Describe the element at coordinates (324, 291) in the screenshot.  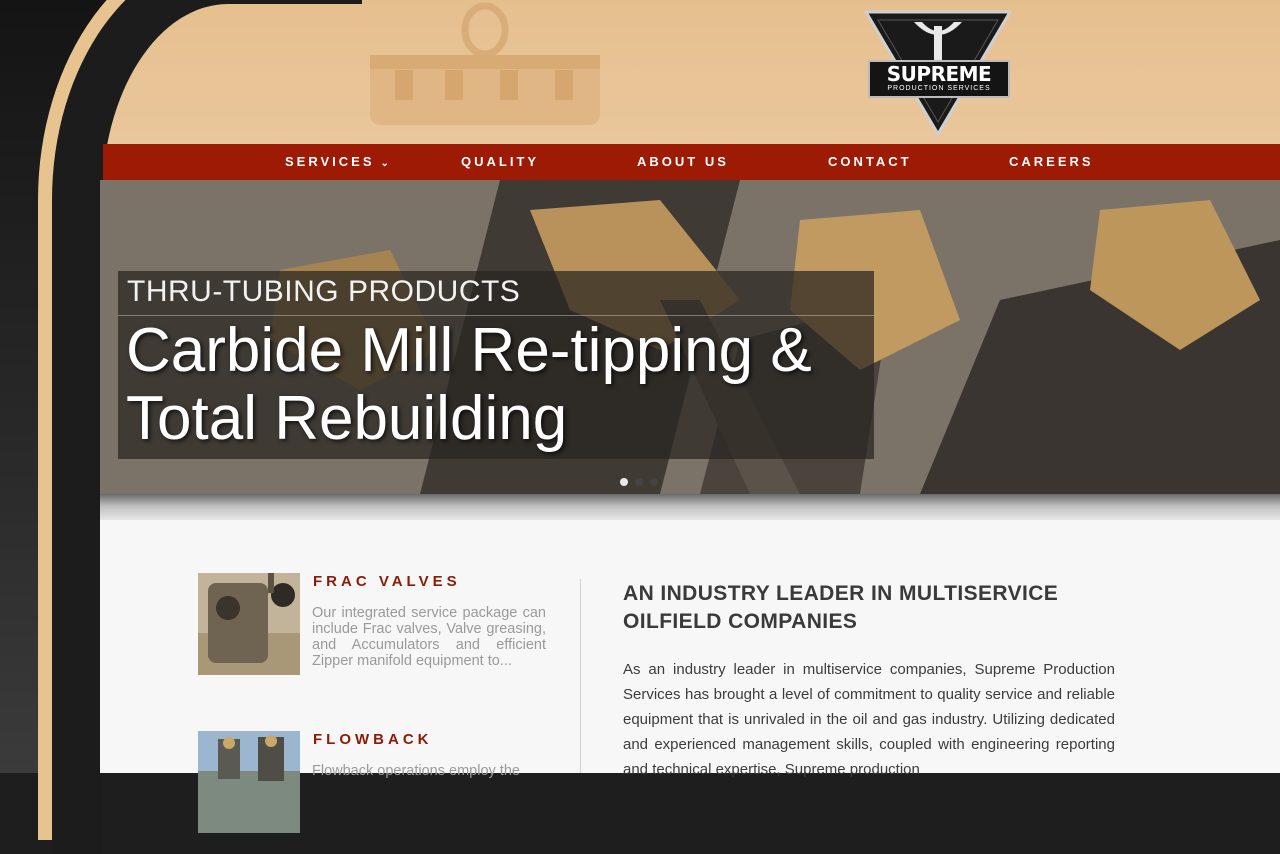
I see `hero-eyebrow: THRU-TUBING PRODUCTS` at that location.